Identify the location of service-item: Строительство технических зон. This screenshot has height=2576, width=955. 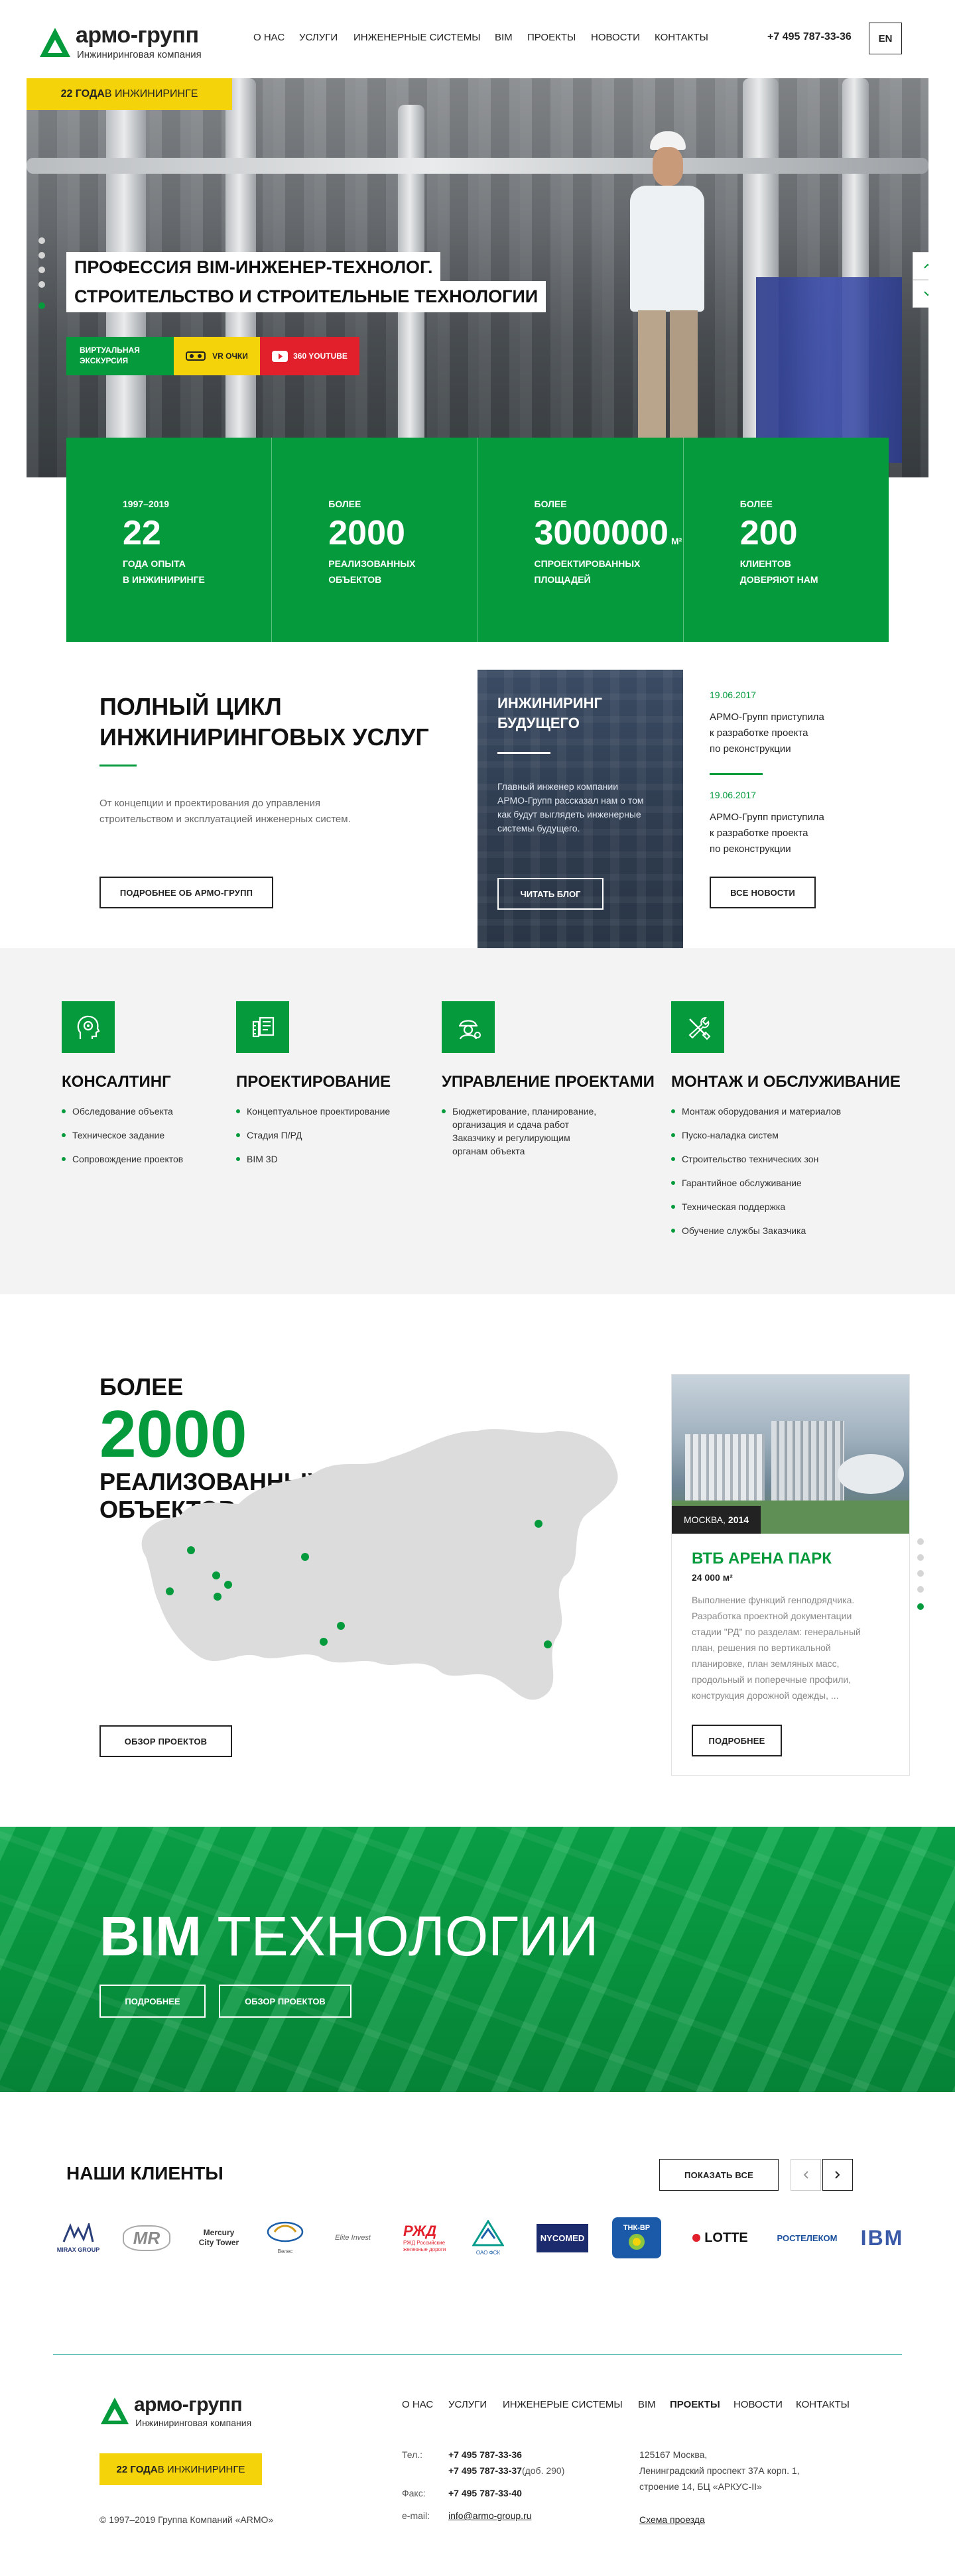
(756, 1159).